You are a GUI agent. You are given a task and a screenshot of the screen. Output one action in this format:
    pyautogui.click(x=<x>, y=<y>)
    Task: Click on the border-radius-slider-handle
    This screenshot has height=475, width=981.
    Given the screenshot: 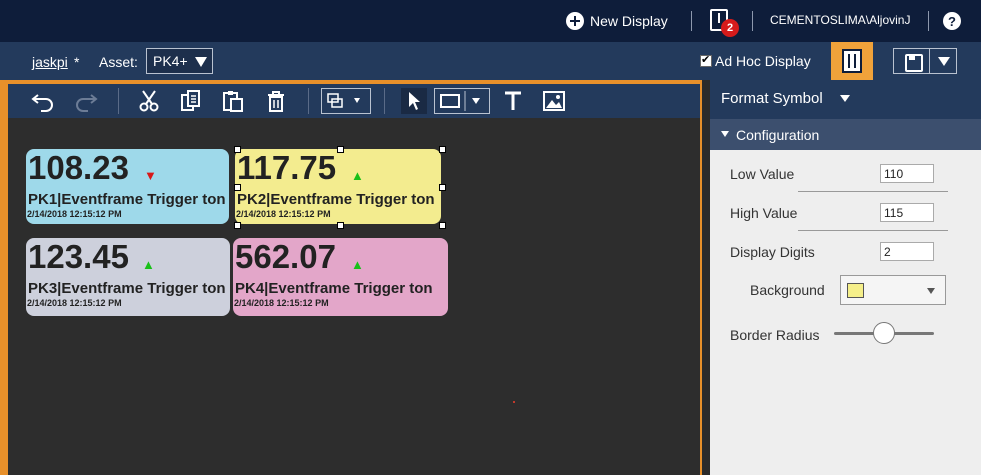 What is the action you would take?
    pyautogui.click(x=884, y=333)
    